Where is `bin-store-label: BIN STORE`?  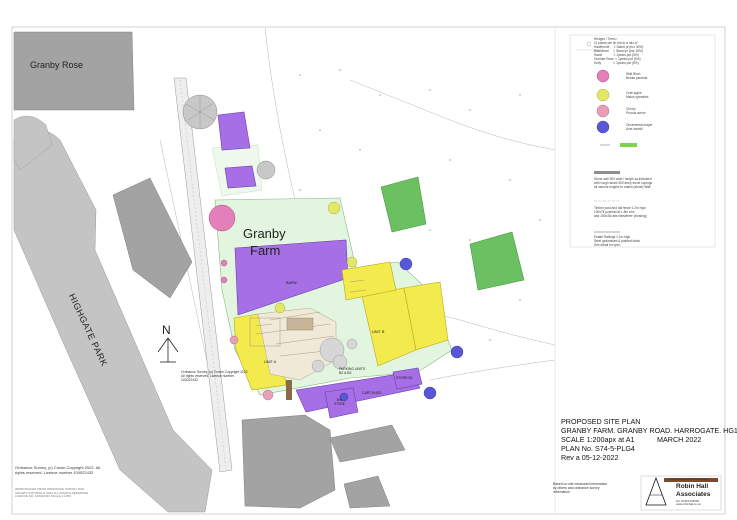 bin-store-label: BIN STORE is located at coordinates (339, 402).